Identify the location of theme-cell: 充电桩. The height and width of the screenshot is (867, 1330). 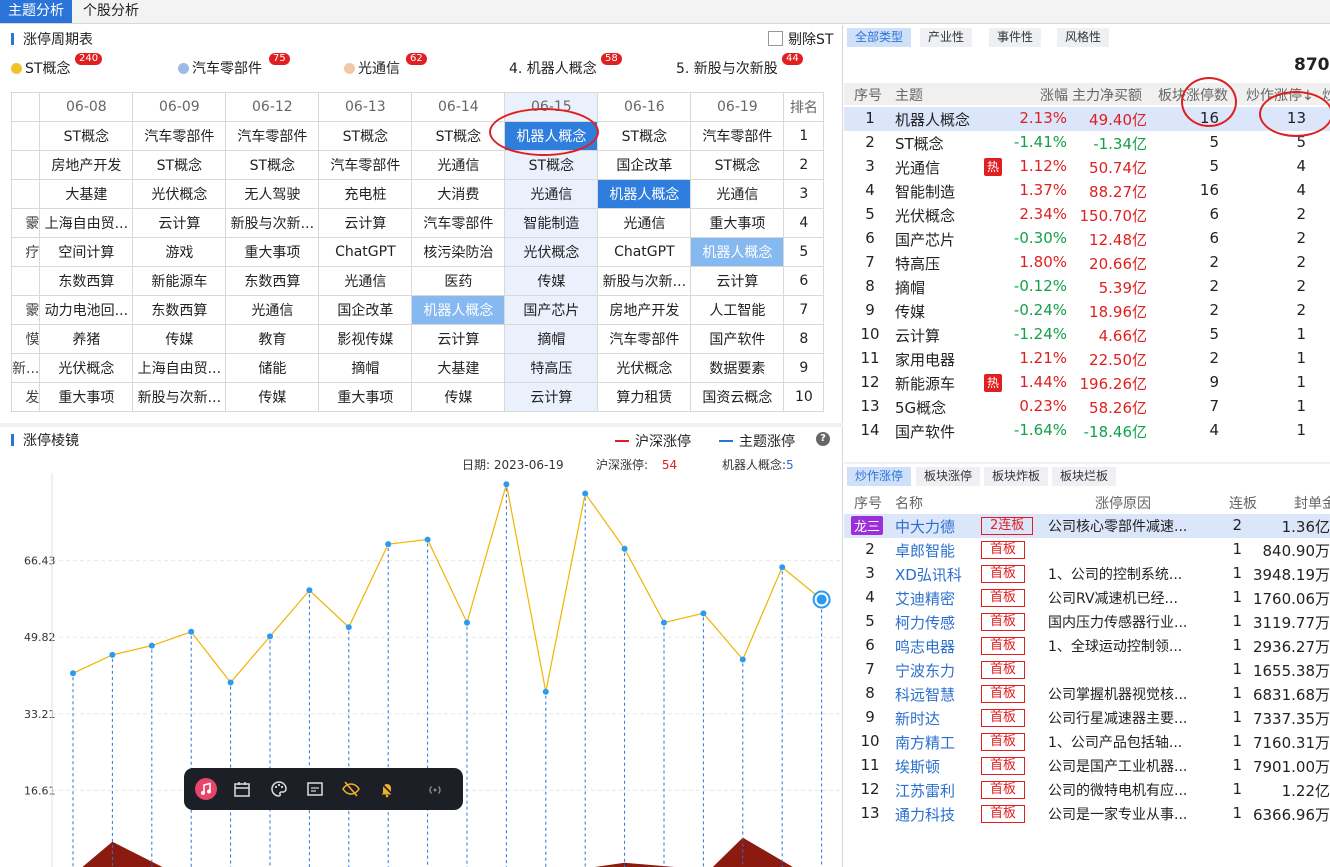
(365, 194).